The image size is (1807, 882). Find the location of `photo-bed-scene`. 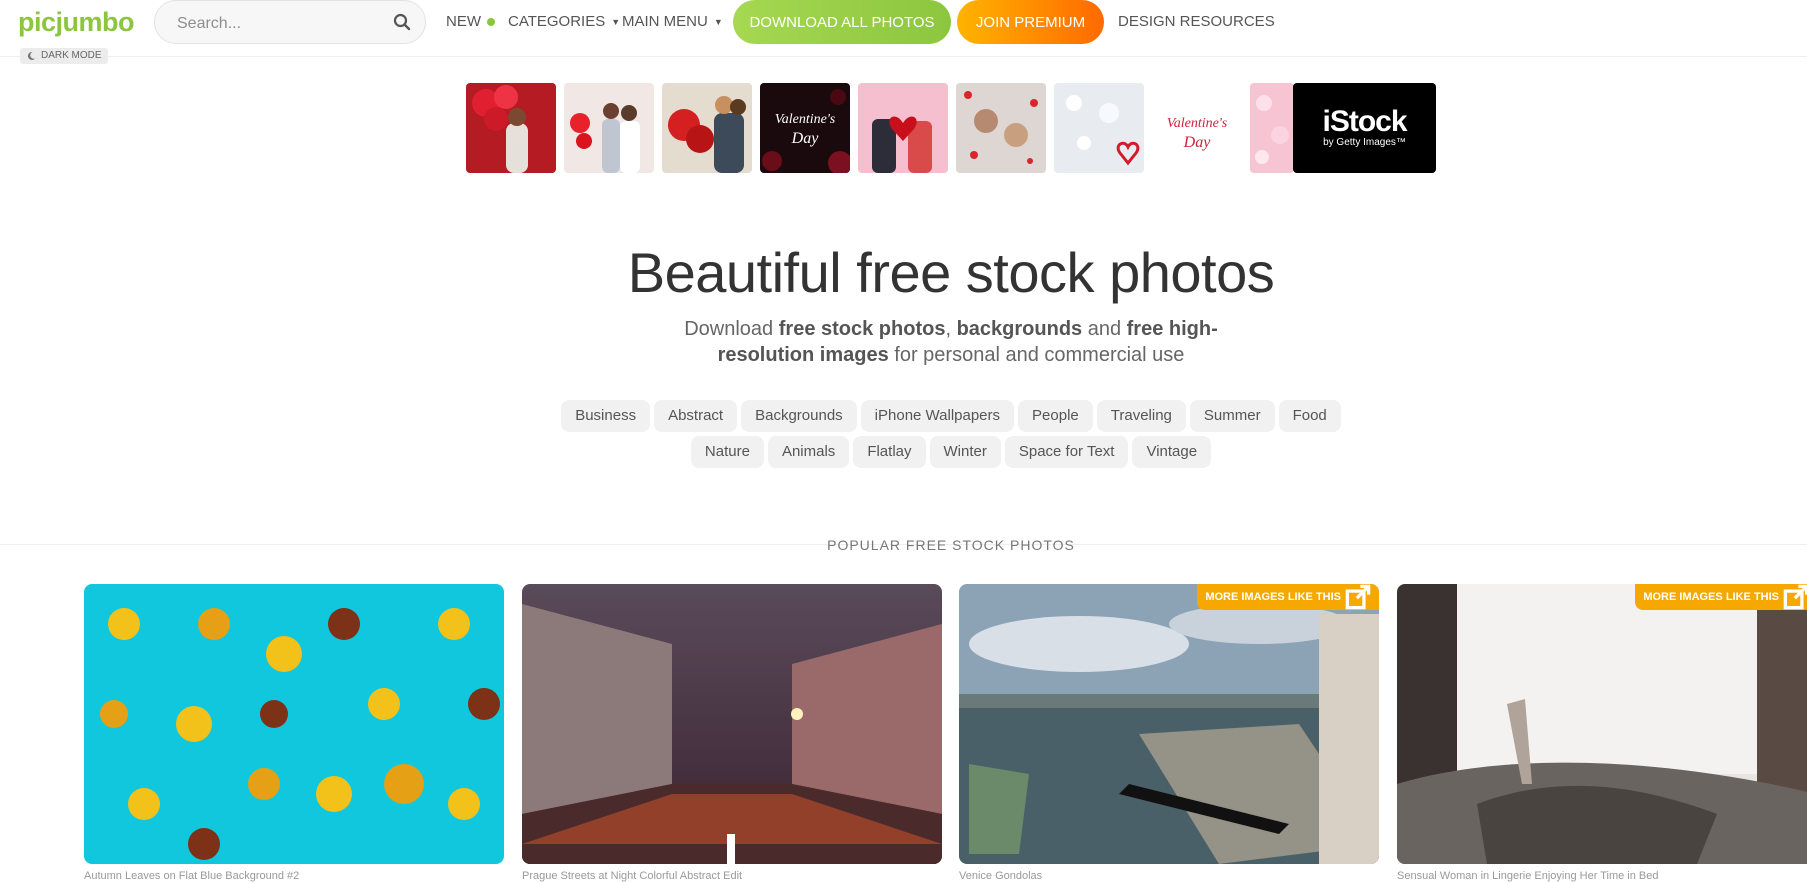

photo-bed-scene is located at coordinates (1602, 724).